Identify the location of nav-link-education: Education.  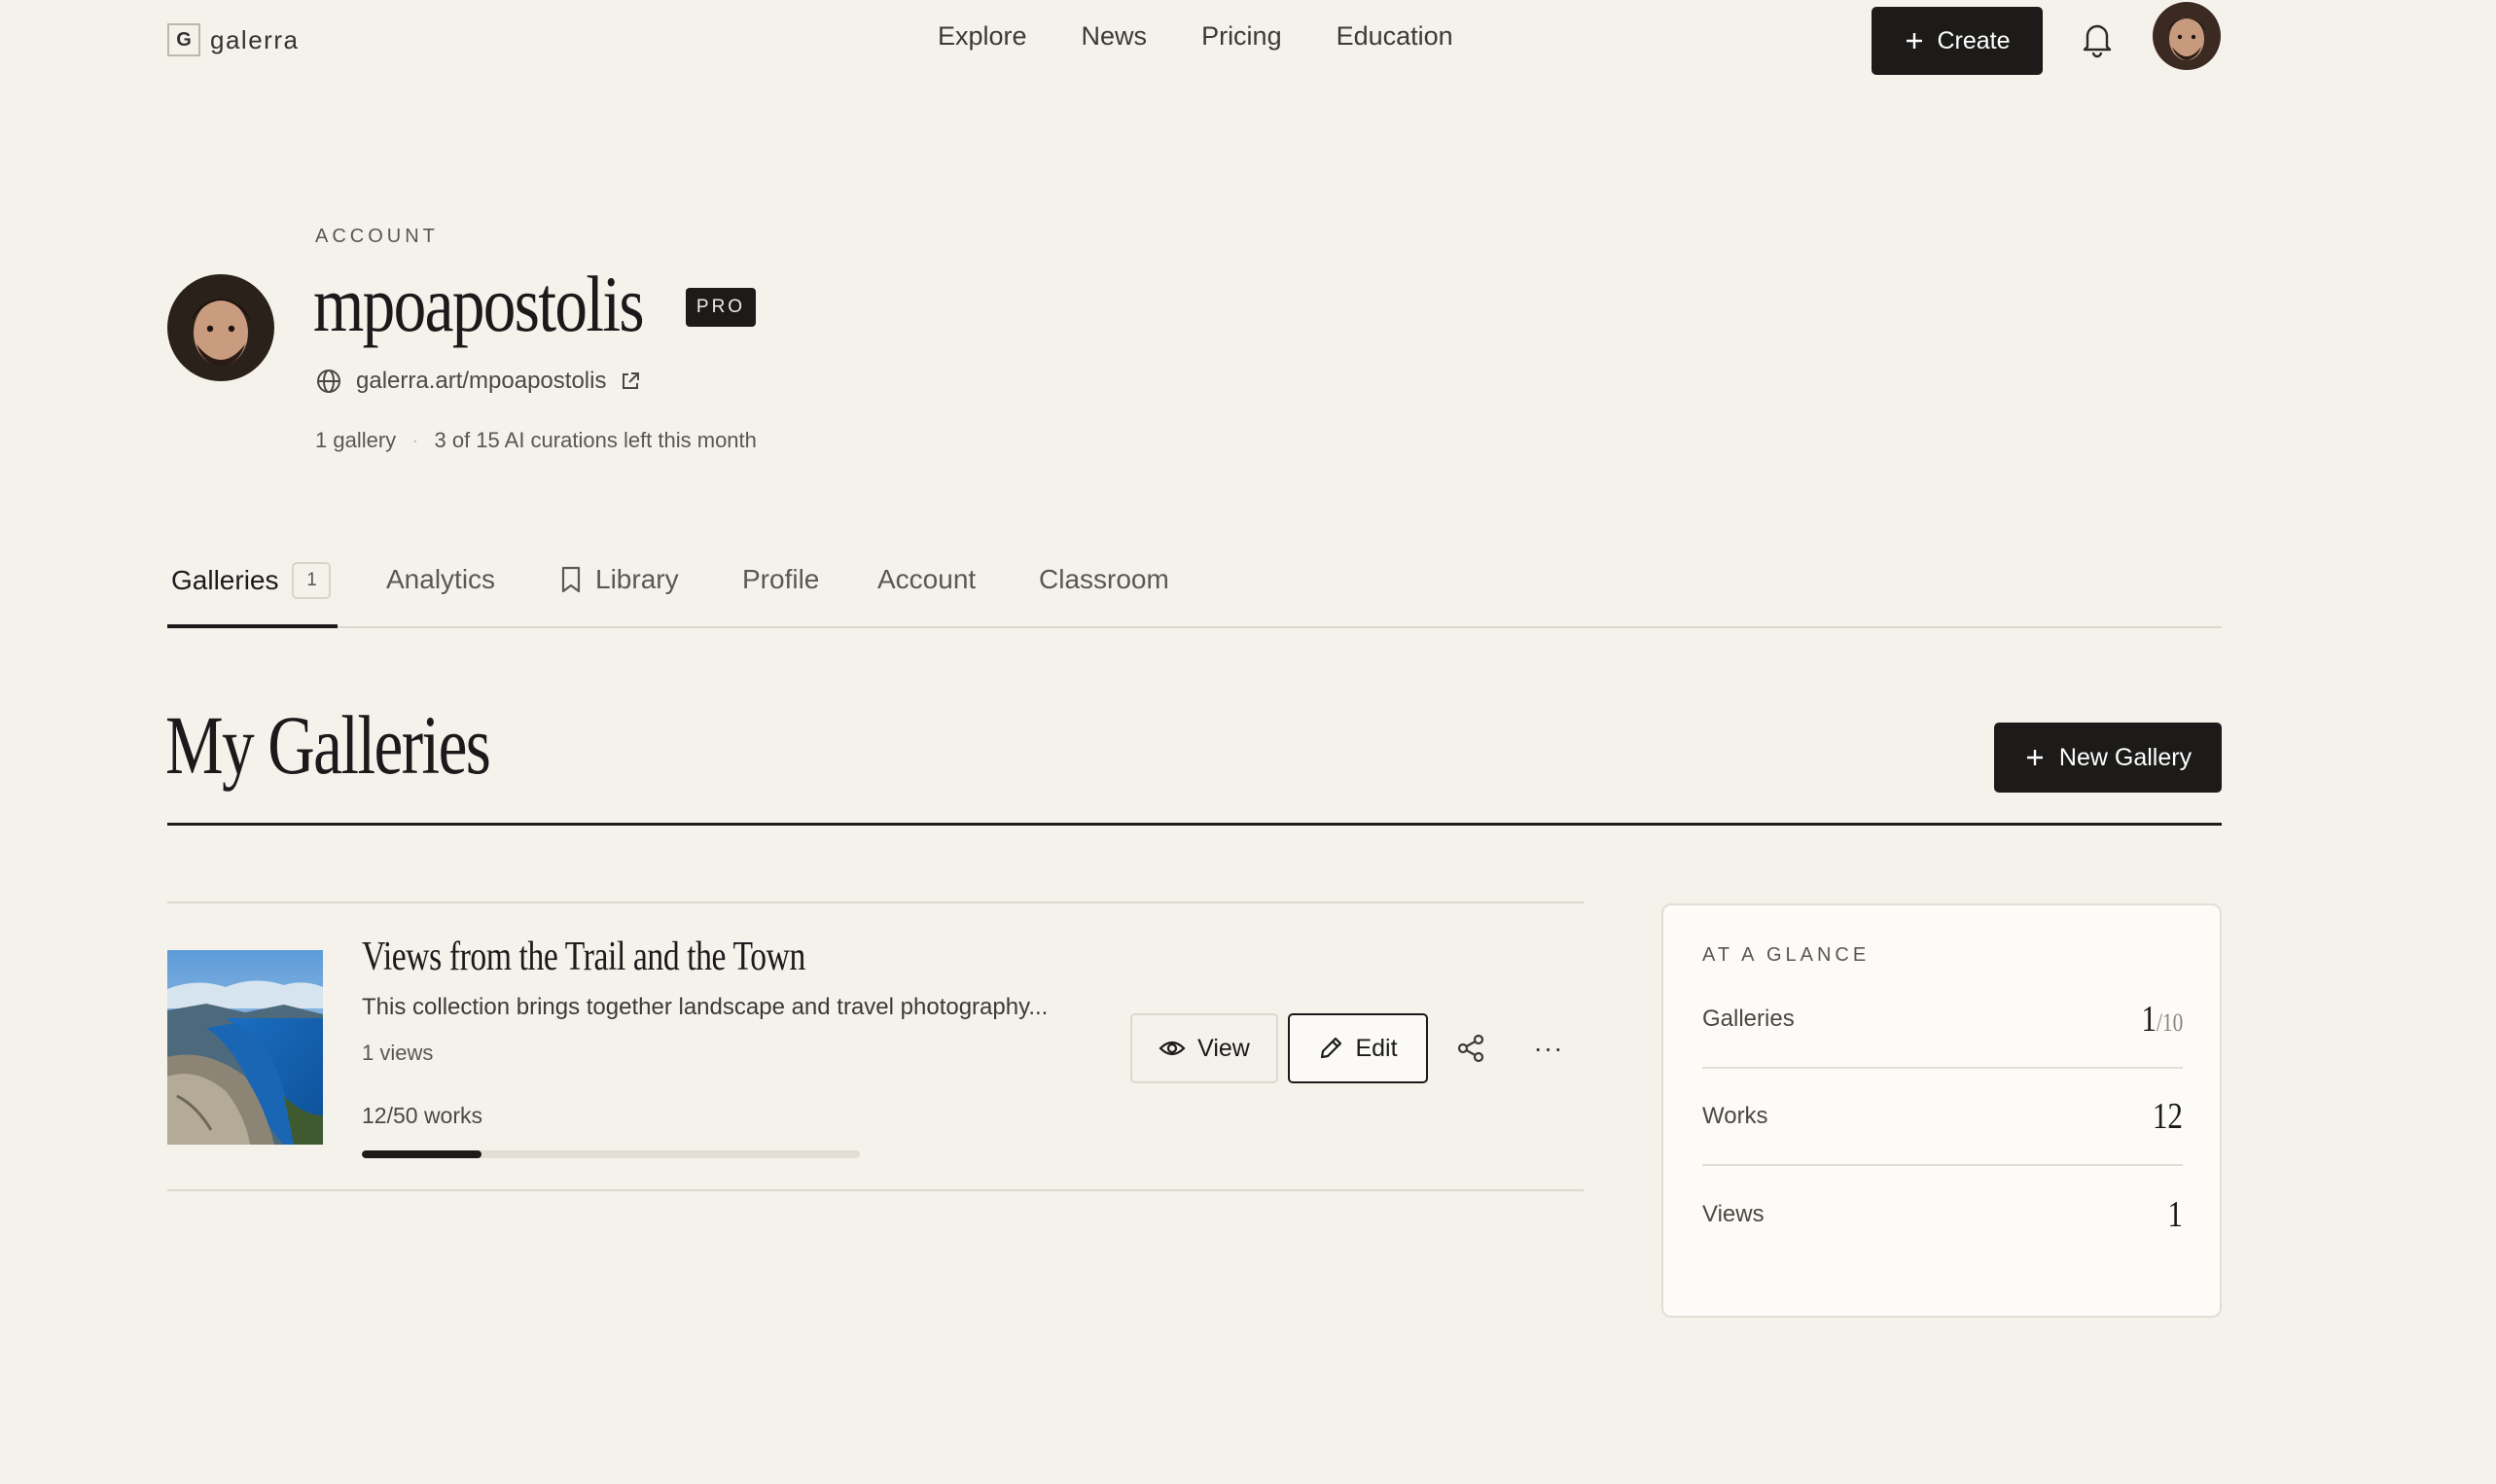
(1395, 37).